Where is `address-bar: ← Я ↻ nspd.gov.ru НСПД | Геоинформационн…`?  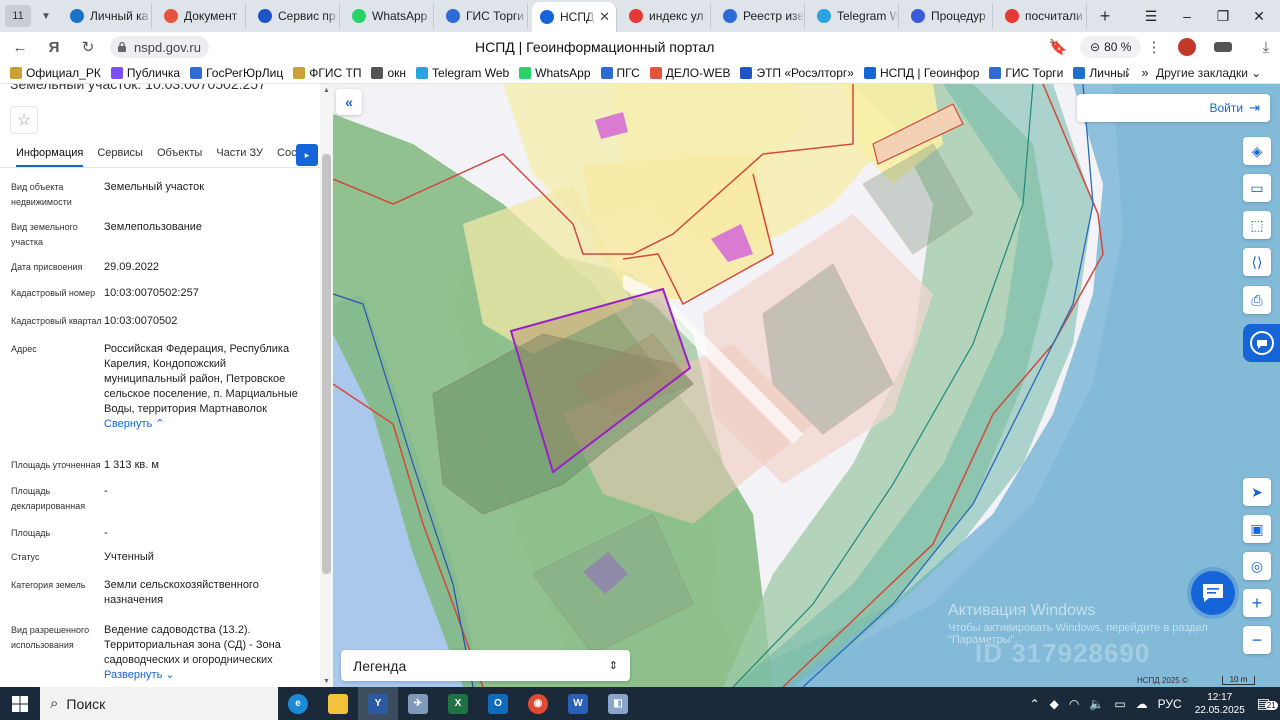 address-bar: ← Я ↻ nspd.gov.ru НСПД | Геоинформационн… is located at coordinates (640, 47).